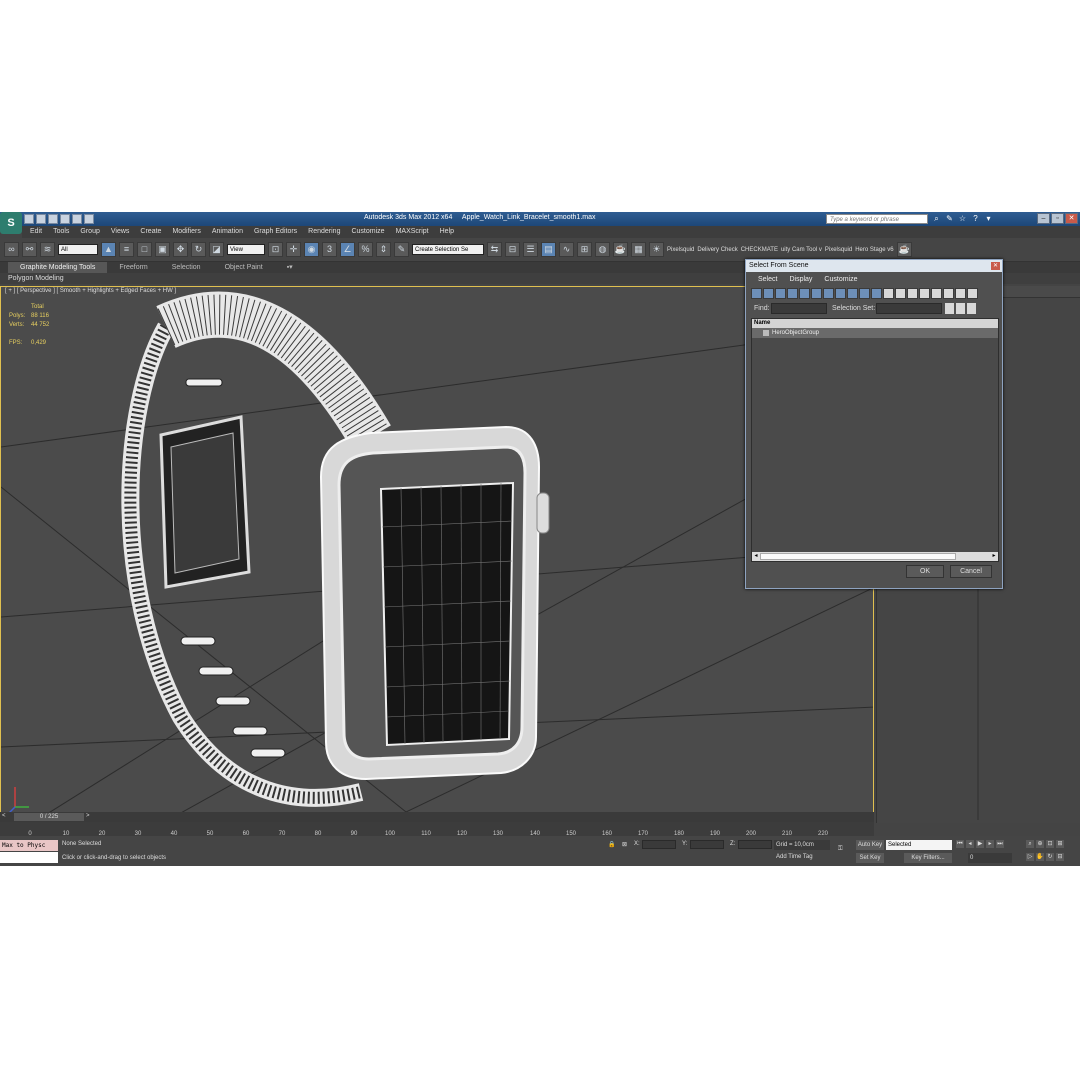 This screenshot has height=1080, width=1080. Describe the element at coordinates (548, 249) in the screenshot. I see `graphite-toggle-icon: ▤` at that location.